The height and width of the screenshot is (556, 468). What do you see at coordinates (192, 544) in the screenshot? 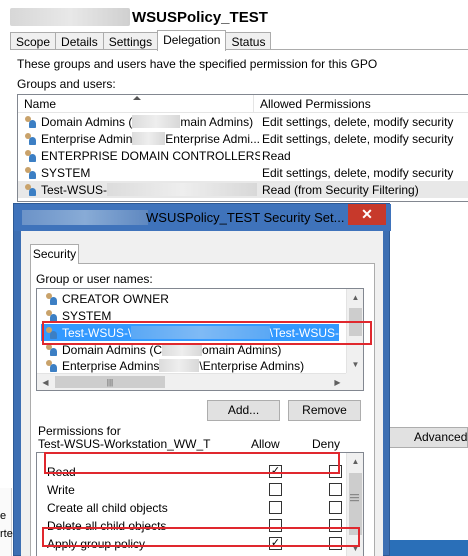
I see `permission-row: Apply group policy ✓` at bounding box center [192, 544].